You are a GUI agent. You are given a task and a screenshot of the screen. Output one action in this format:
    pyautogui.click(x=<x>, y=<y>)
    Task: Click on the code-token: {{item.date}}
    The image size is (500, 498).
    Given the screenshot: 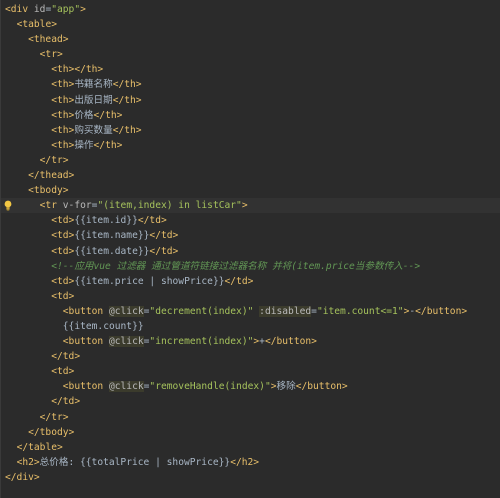 What is the action you would take?
    pyautogui.click(x=112, y=251)
    